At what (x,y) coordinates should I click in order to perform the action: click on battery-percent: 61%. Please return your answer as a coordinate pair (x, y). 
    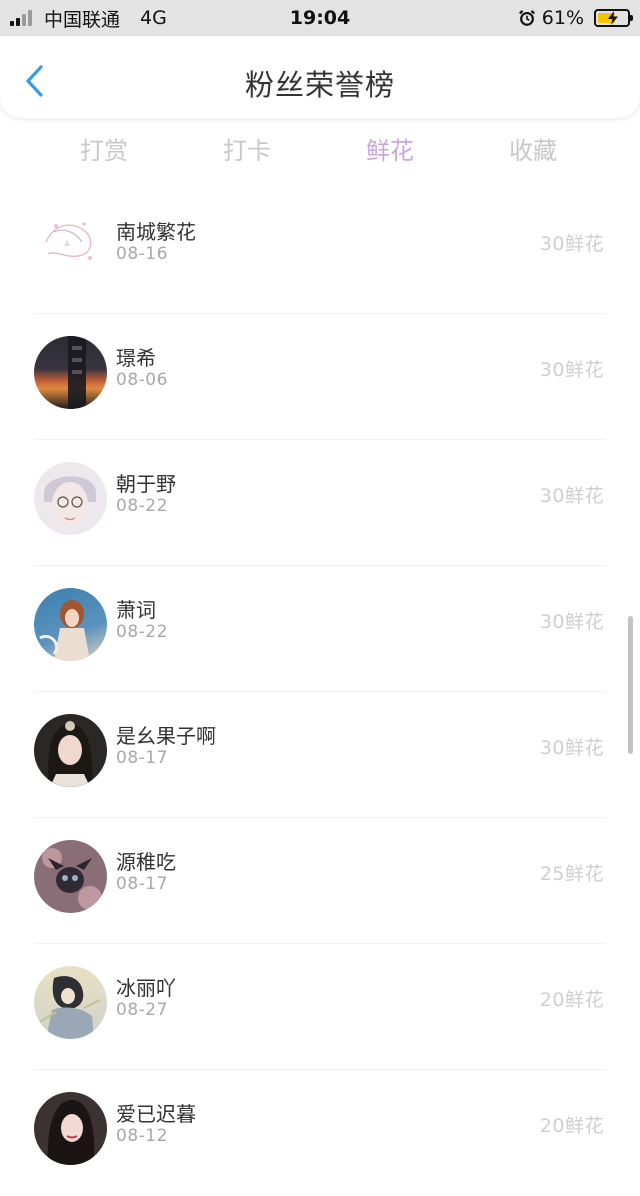
    Looking at the image, I should click on (562, 18).